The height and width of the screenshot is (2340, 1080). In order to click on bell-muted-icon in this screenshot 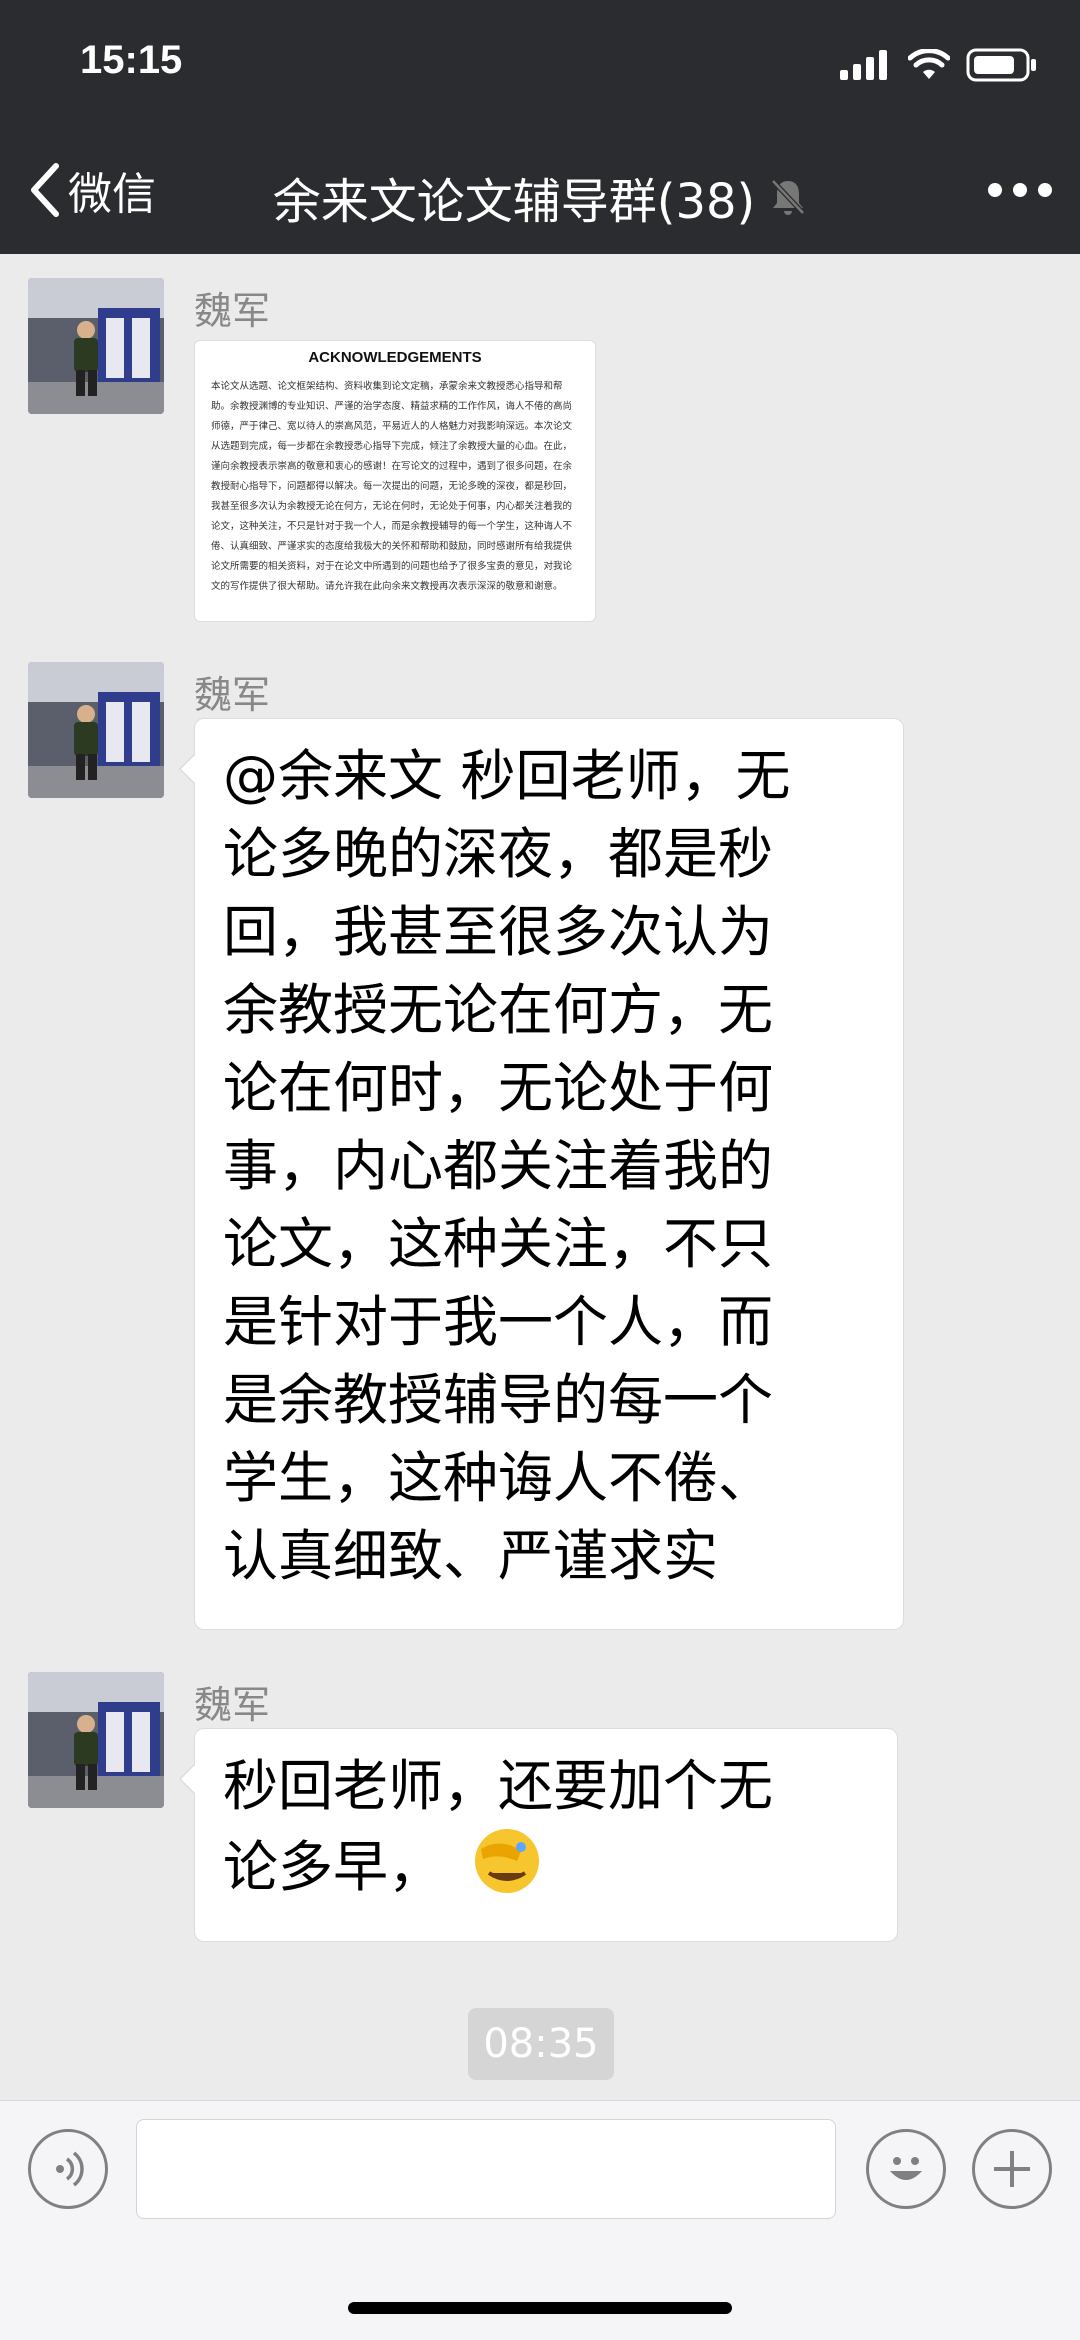, I will do `click(788, 197)`.